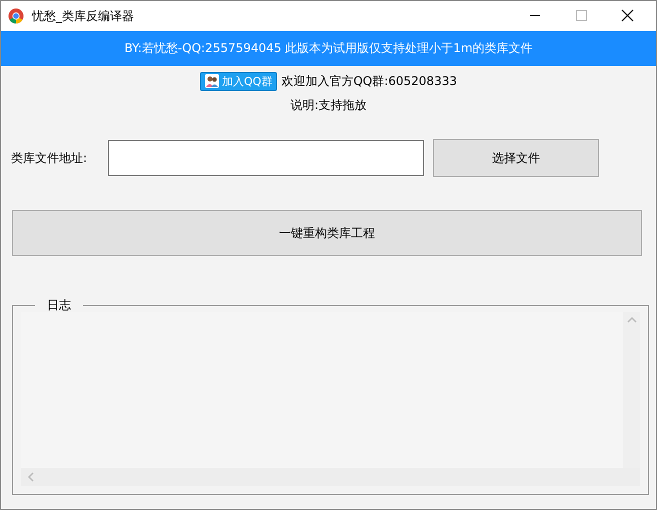  I want to click on banner-text: BY:若忧愁-QQ:2557594045 此版本为试用版仅支持处理小于1m的类库文件, so click(328, 48).